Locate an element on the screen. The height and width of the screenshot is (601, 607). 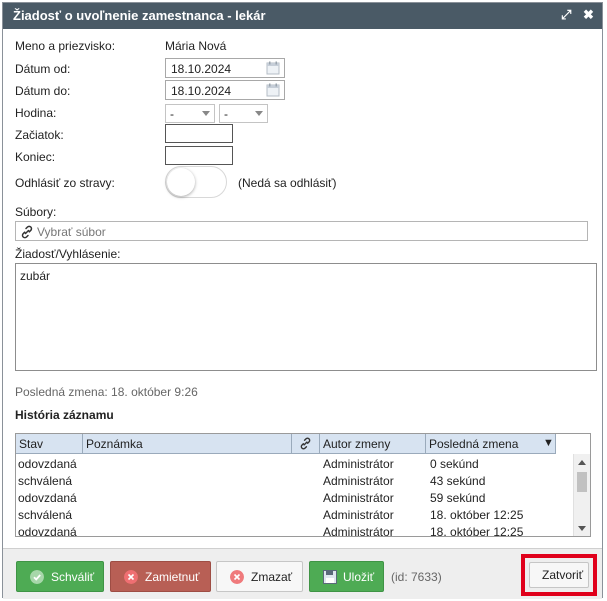
end-label: Koniec: is located at coordinates (35, 157).